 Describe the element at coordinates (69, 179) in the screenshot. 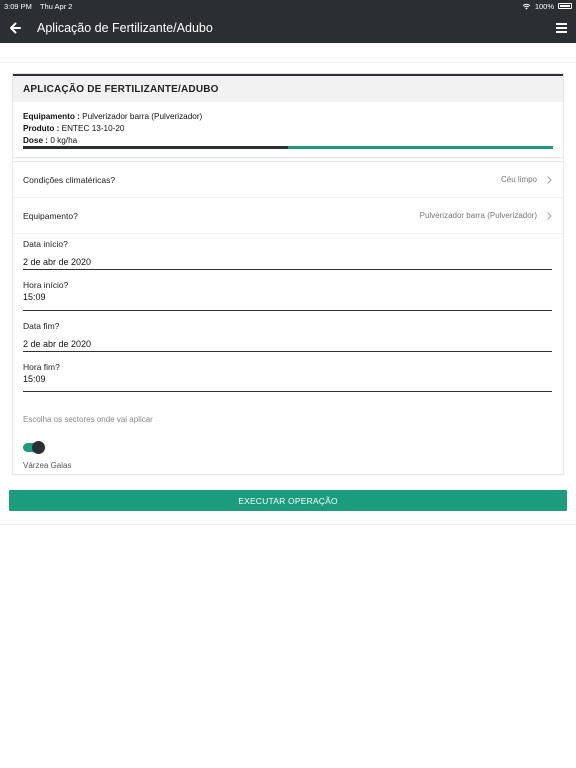

I see `climate-label: Condições climatéricas?` at that location.